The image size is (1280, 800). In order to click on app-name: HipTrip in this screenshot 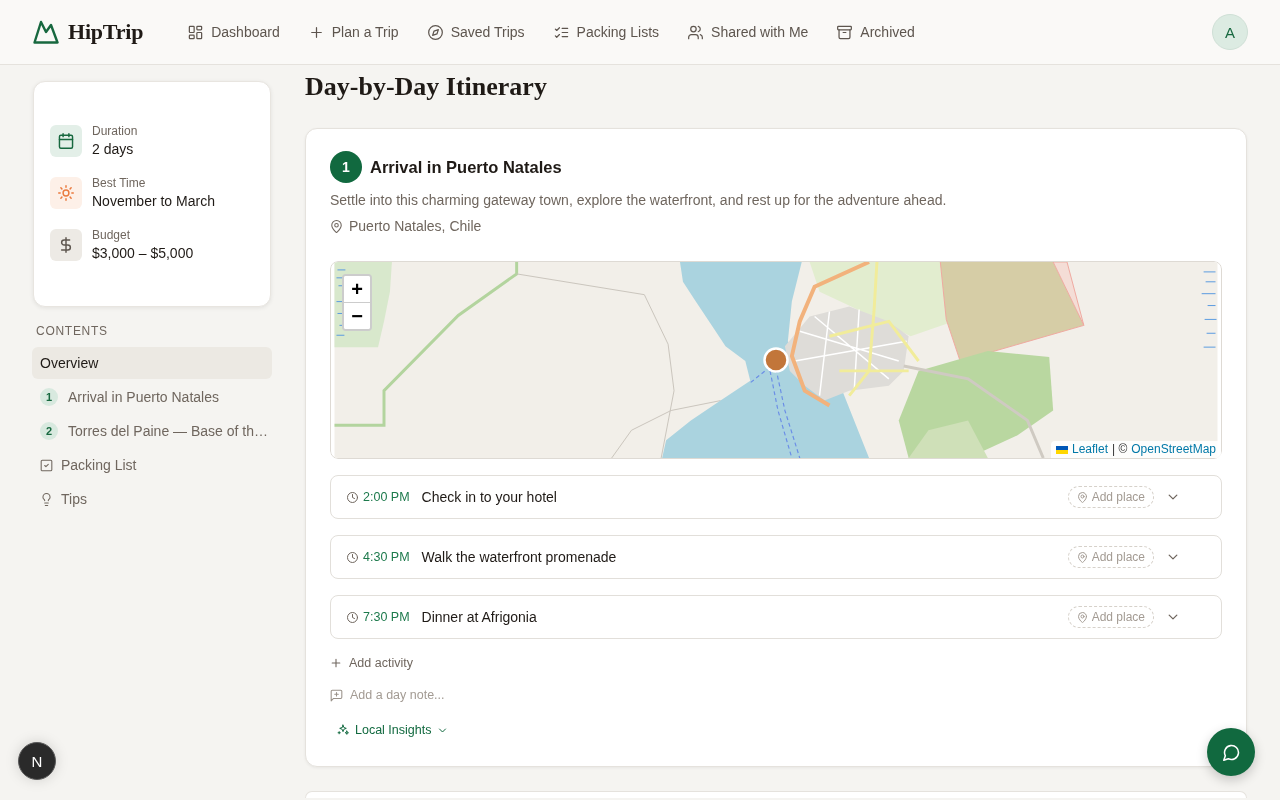, I will do `click(106, 32)`.